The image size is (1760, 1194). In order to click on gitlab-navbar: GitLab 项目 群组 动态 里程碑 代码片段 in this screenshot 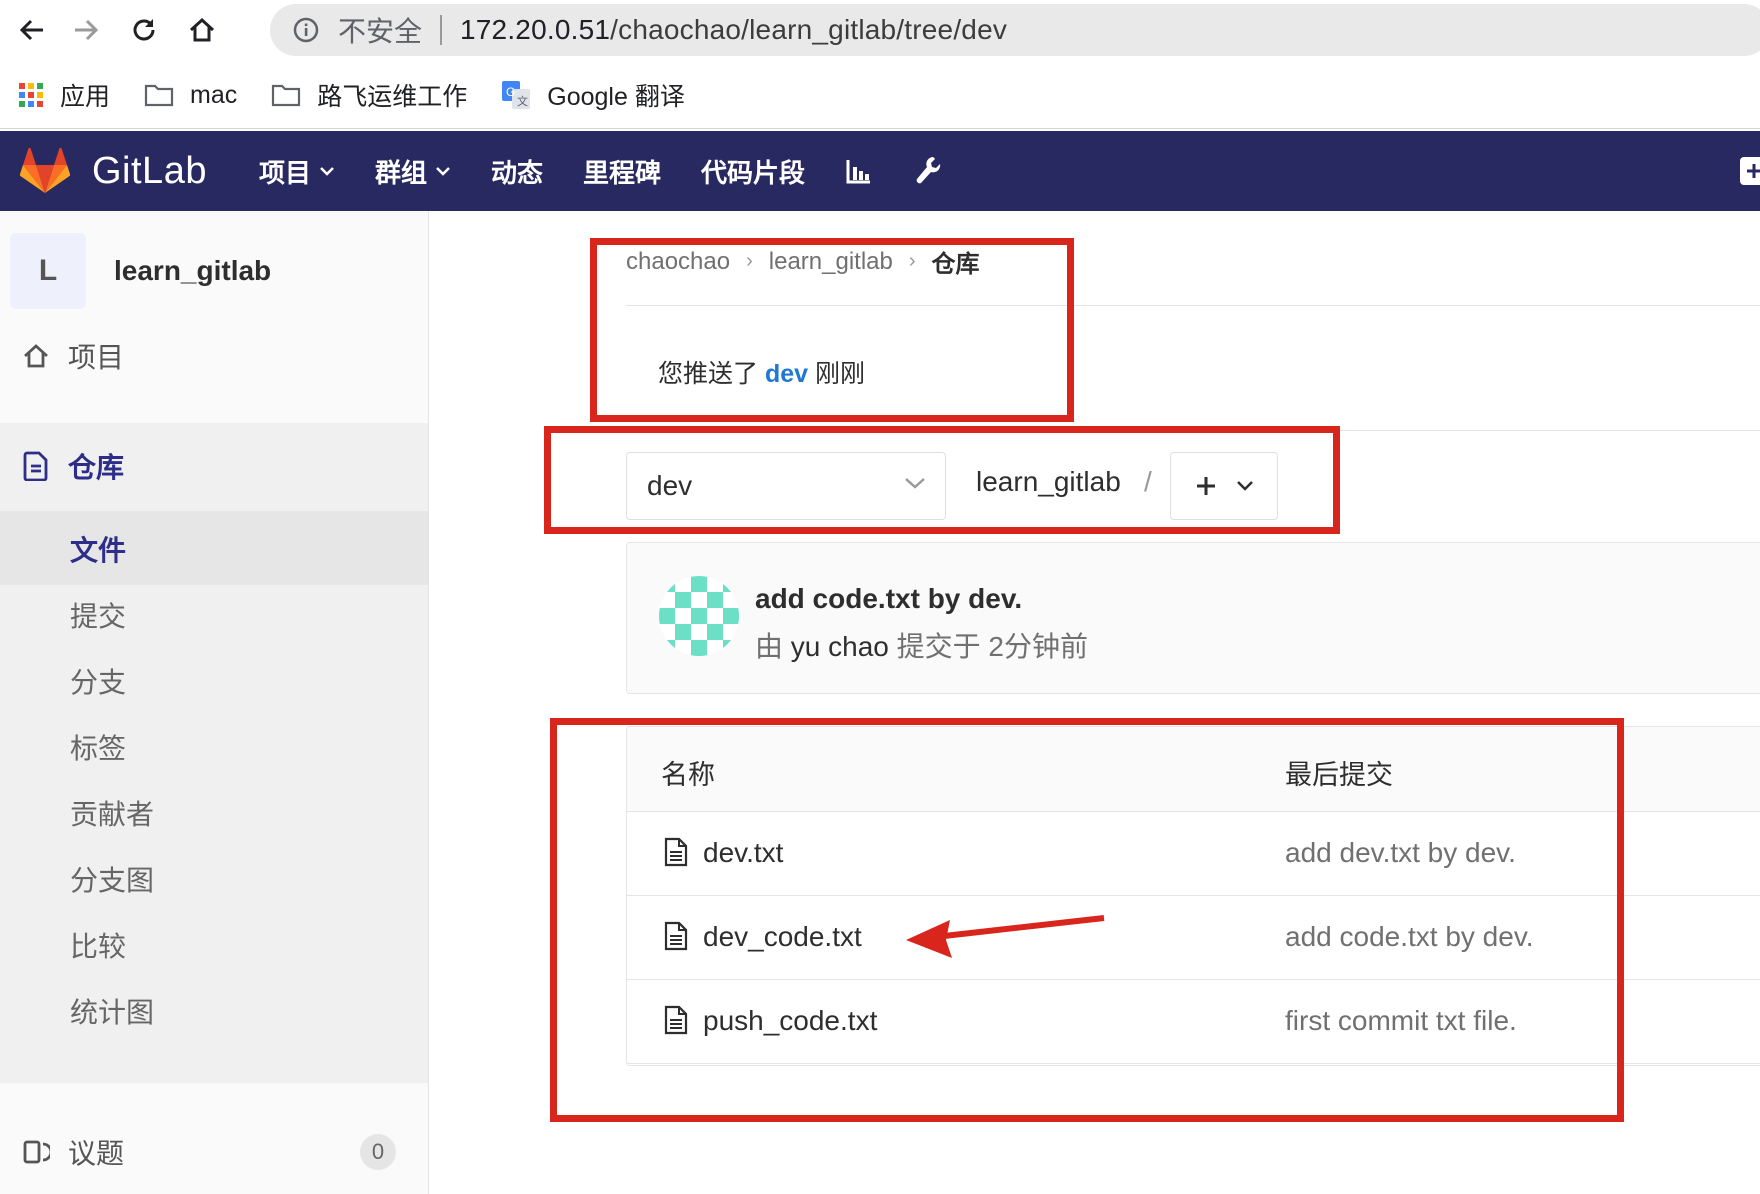, I will do `click(880, 171)`.